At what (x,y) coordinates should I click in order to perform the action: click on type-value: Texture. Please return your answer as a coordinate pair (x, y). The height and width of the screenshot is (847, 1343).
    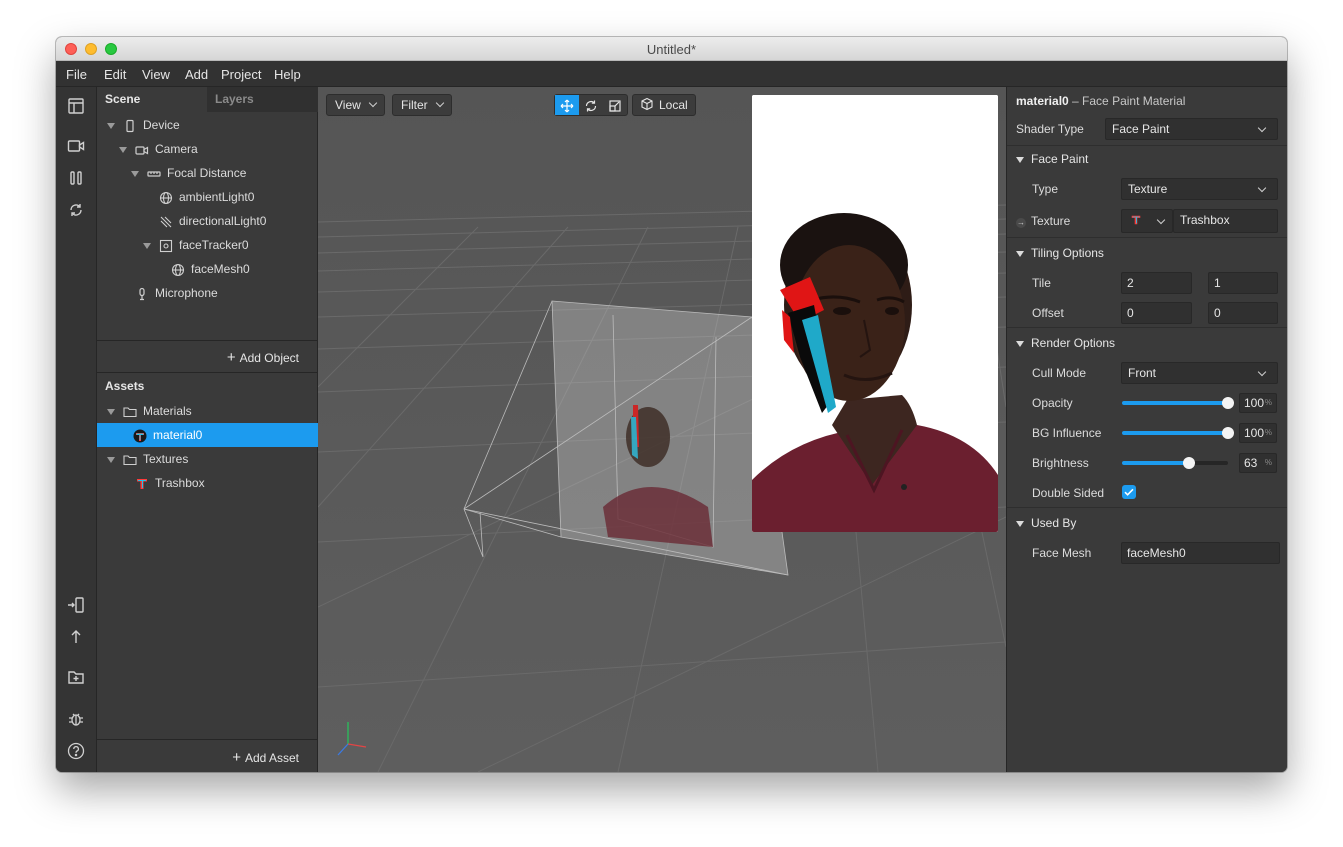
    Looking at the image, I should click on (1148, 189).